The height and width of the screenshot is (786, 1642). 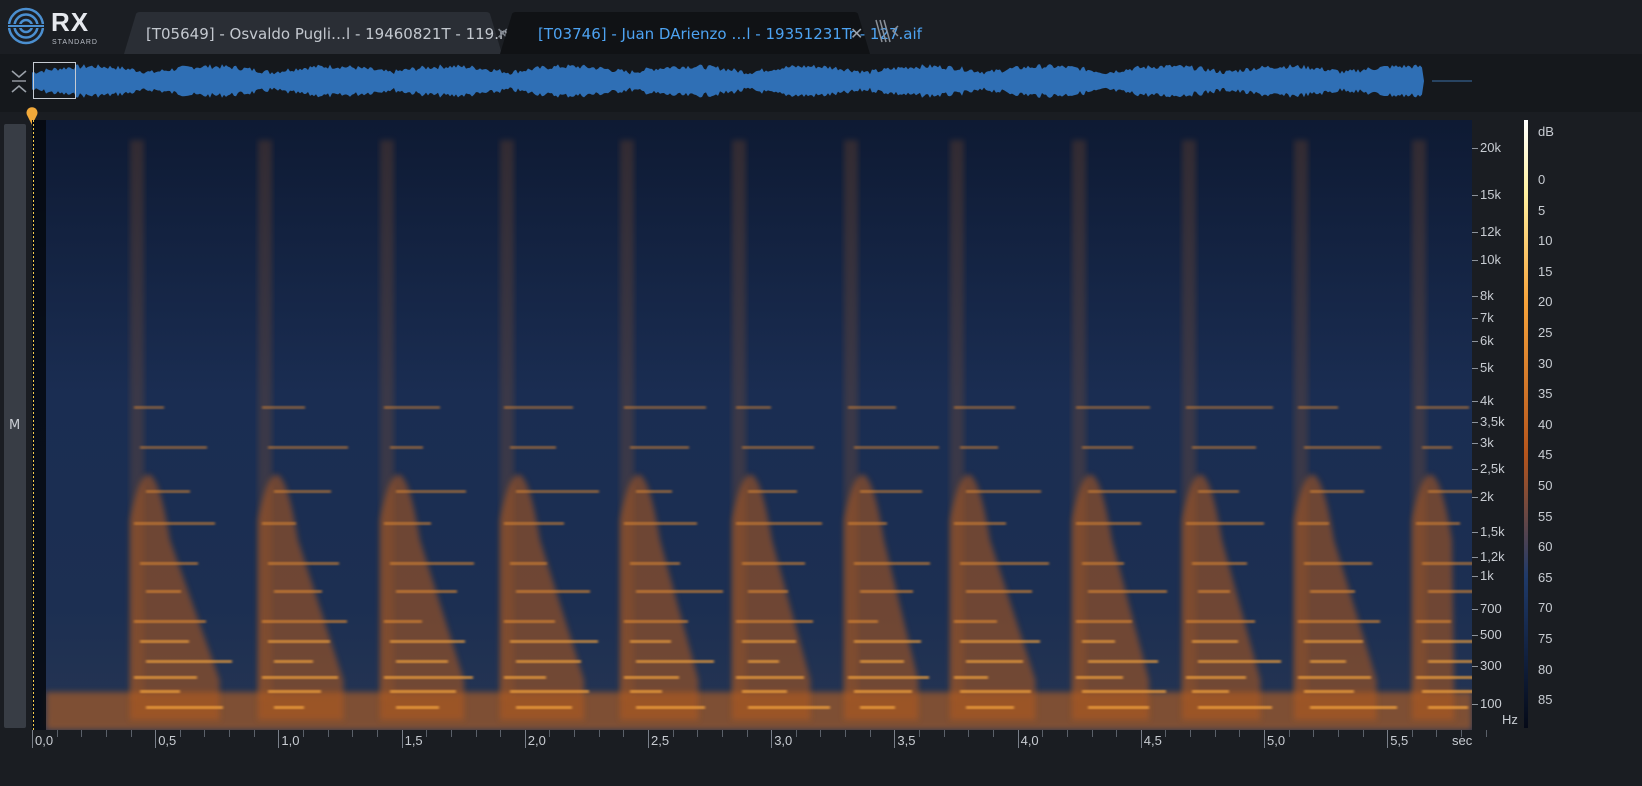 I want to click on db-tick: 50, so click(x=1545, y=485).